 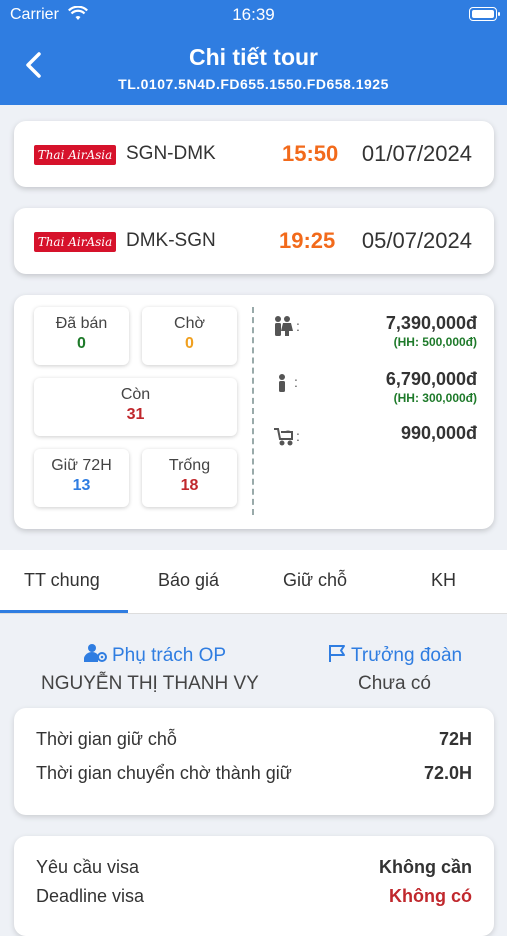 What do you see at coordinates (287, 328) in the screenshot?
I see `adults-icon: :` at bounding box center [287, 328].